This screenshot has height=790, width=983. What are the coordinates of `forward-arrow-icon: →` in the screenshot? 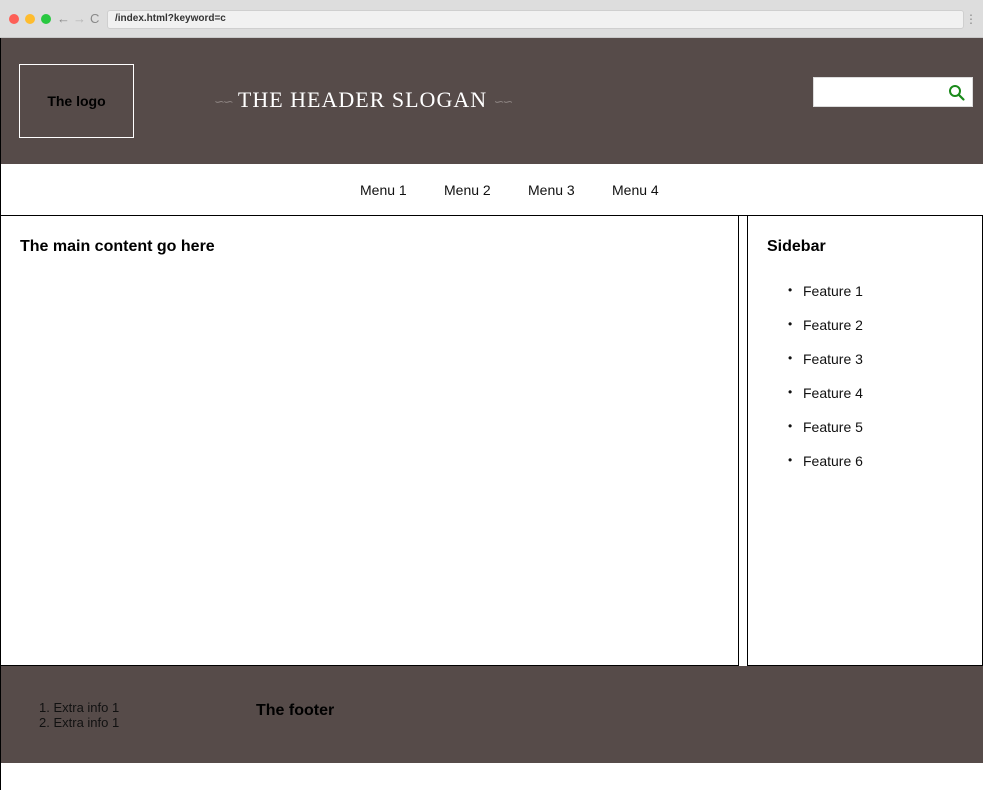 It's located at (79, 19).